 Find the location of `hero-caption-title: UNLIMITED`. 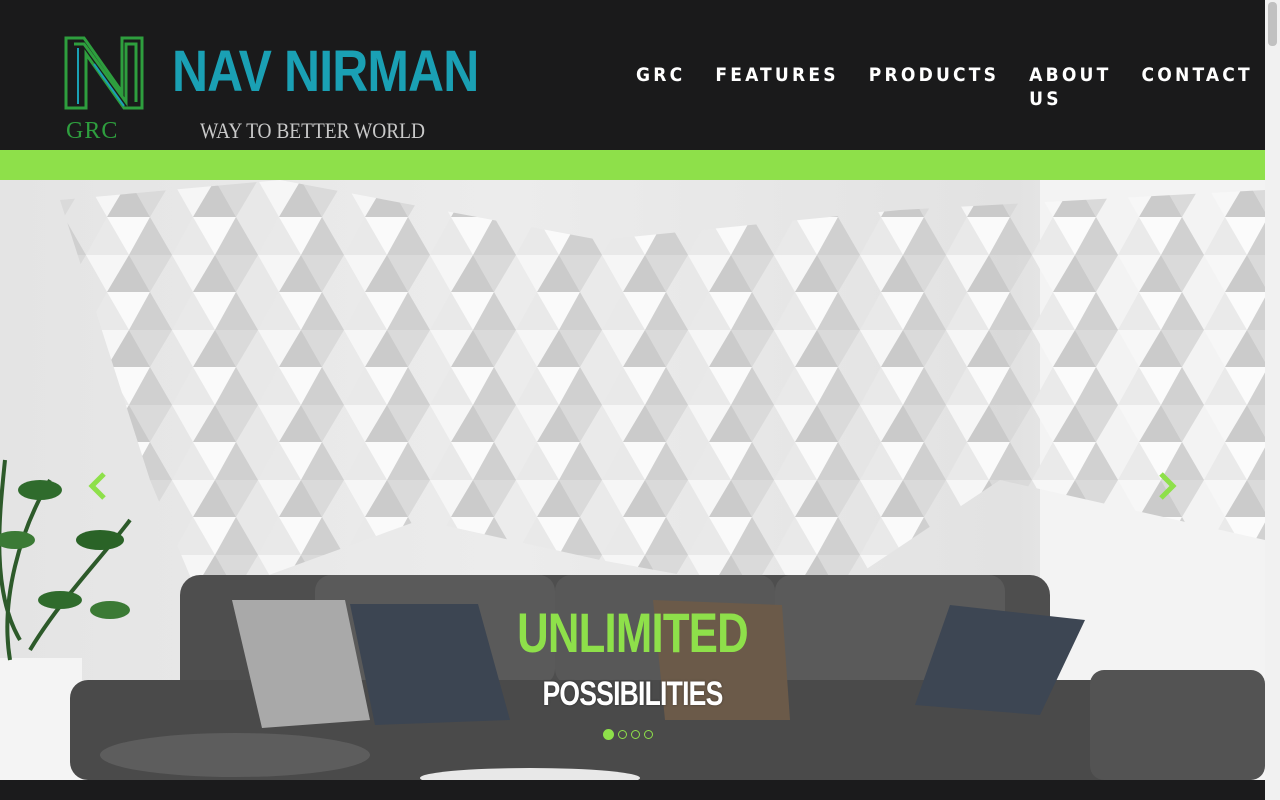

hero-caption-title: UNLIMITED is located at coordinates (633, 632).